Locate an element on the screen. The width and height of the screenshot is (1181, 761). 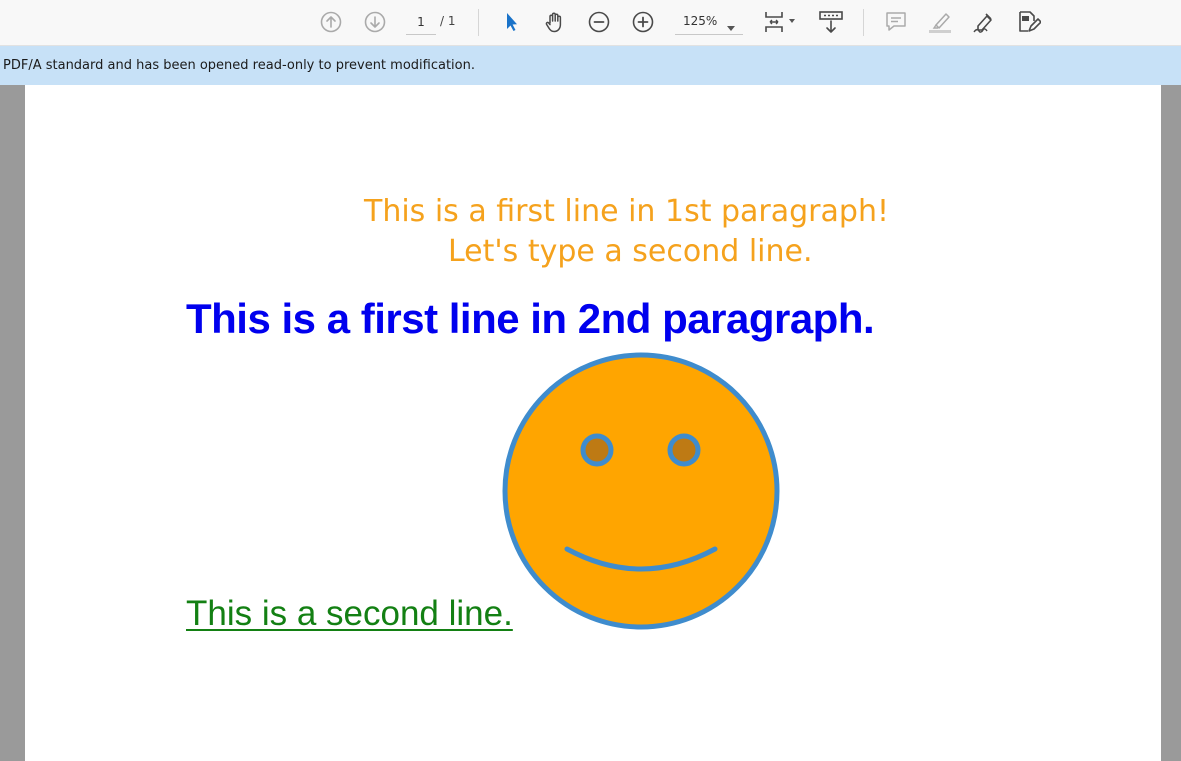
toolbar: / 1 125% is located at coordinates (590, 23).